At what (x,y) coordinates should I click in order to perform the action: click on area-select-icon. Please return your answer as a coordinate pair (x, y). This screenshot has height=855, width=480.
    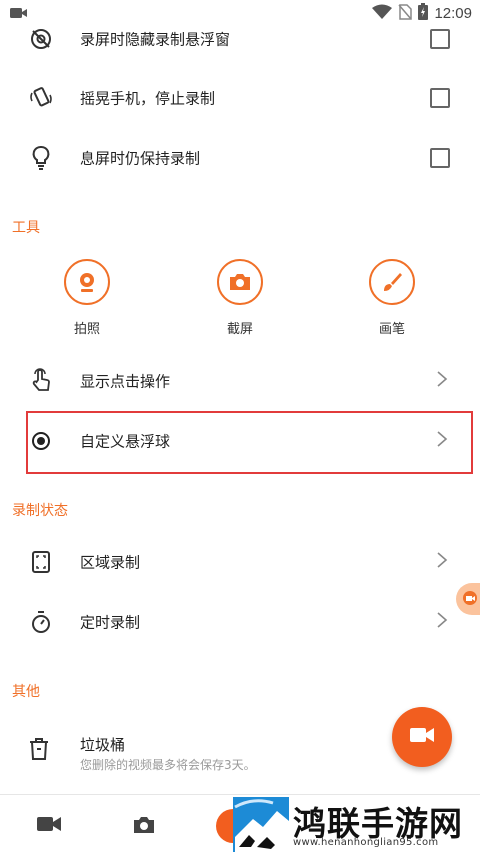
    Looking at the image, I should click on (41, 562).